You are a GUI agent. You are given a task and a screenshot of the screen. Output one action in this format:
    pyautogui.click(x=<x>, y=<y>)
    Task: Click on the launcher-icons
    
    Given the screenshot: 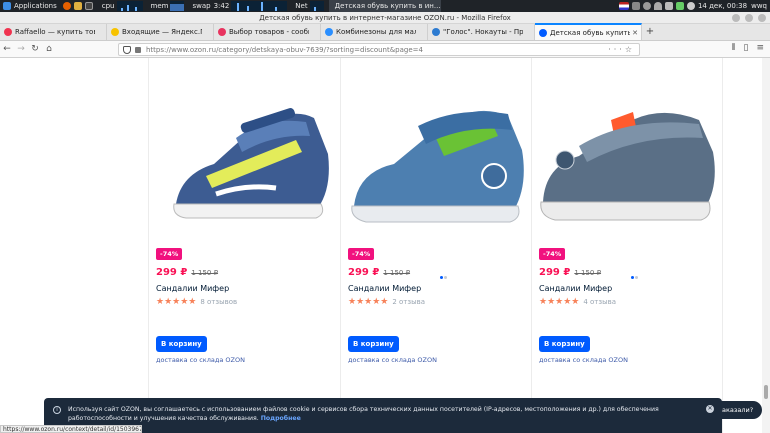 What is the action you would take?
    pyautogui.click(x=79, y=6)
    